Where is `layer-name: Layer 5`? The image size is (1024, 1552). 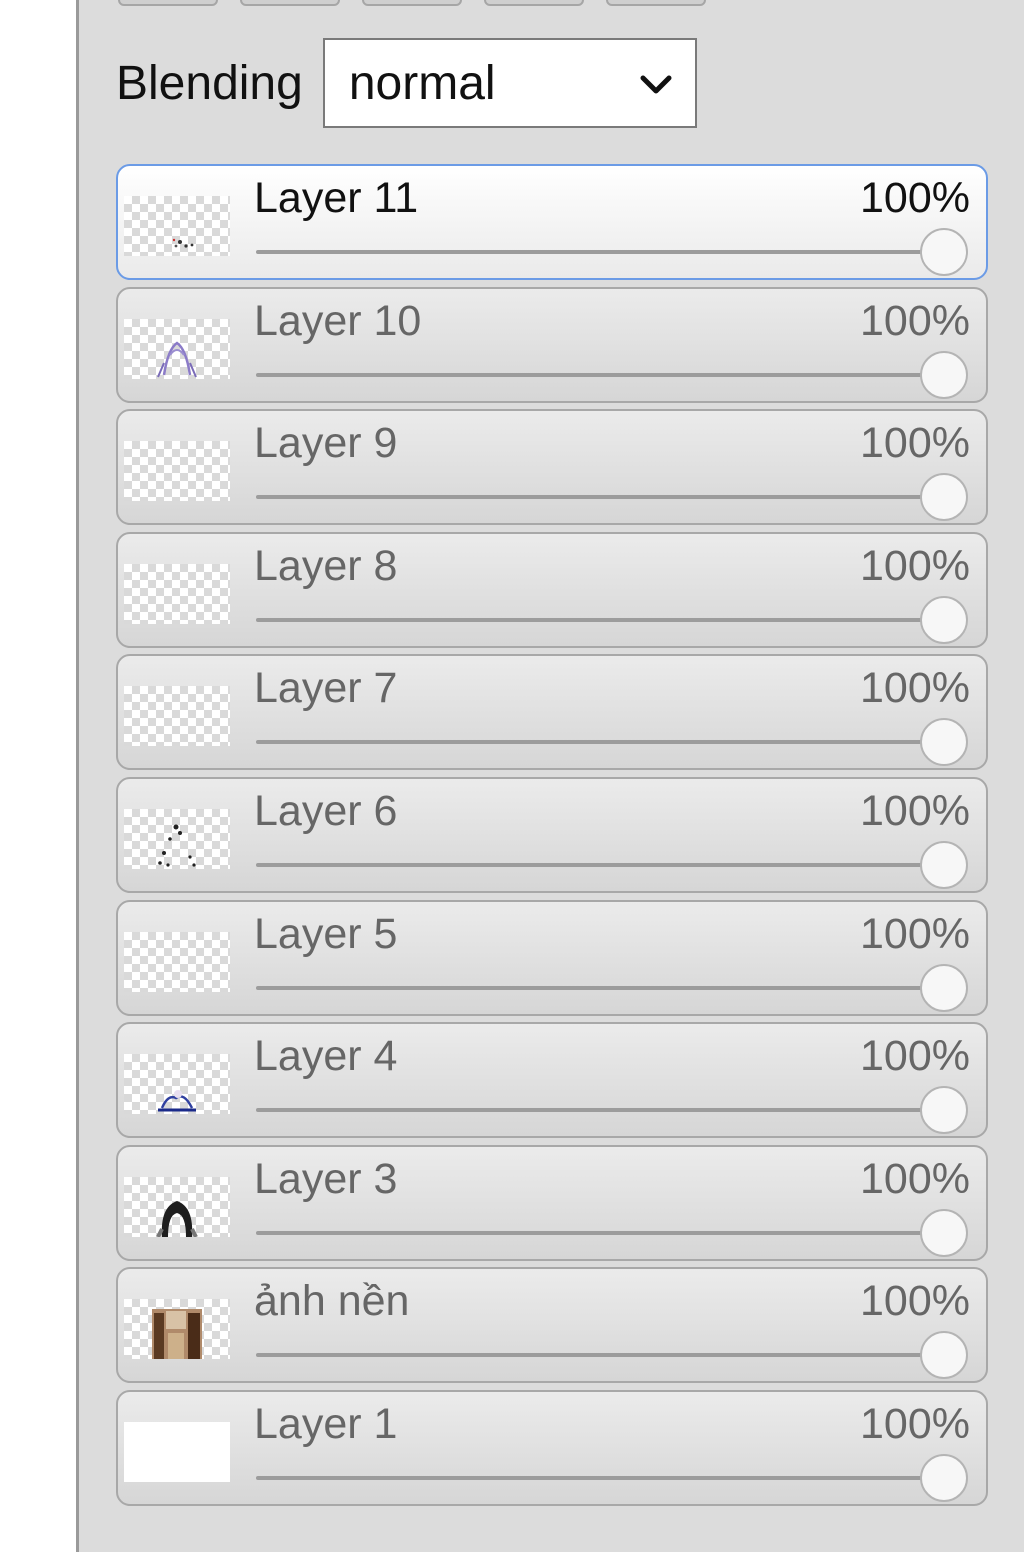
layer-name: Layer 5 is located at coordinates (326, 933).